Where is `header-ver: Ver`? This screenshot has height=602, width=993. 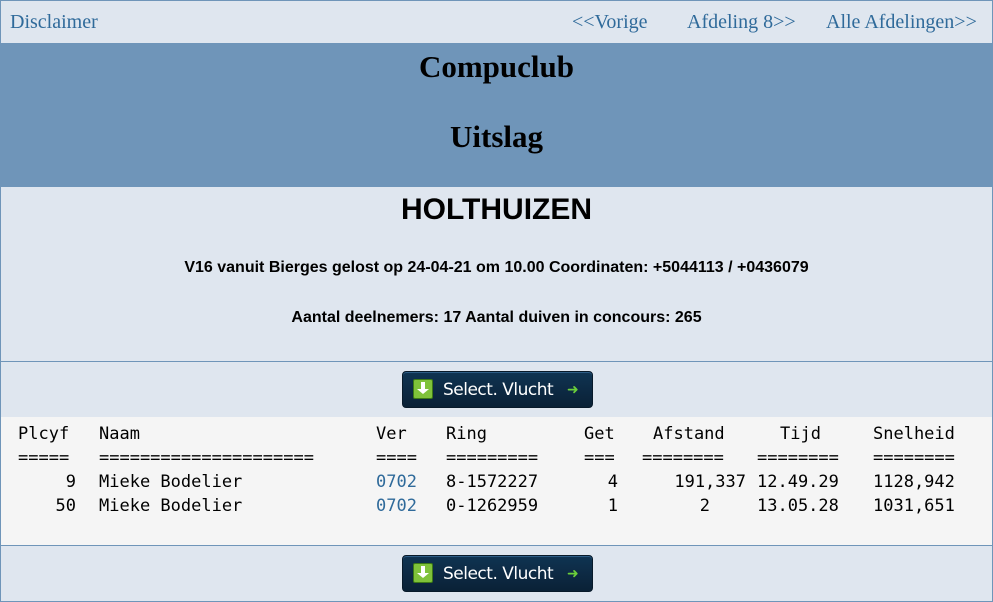
header-ver: Ver is located at coordinates (391, 434).